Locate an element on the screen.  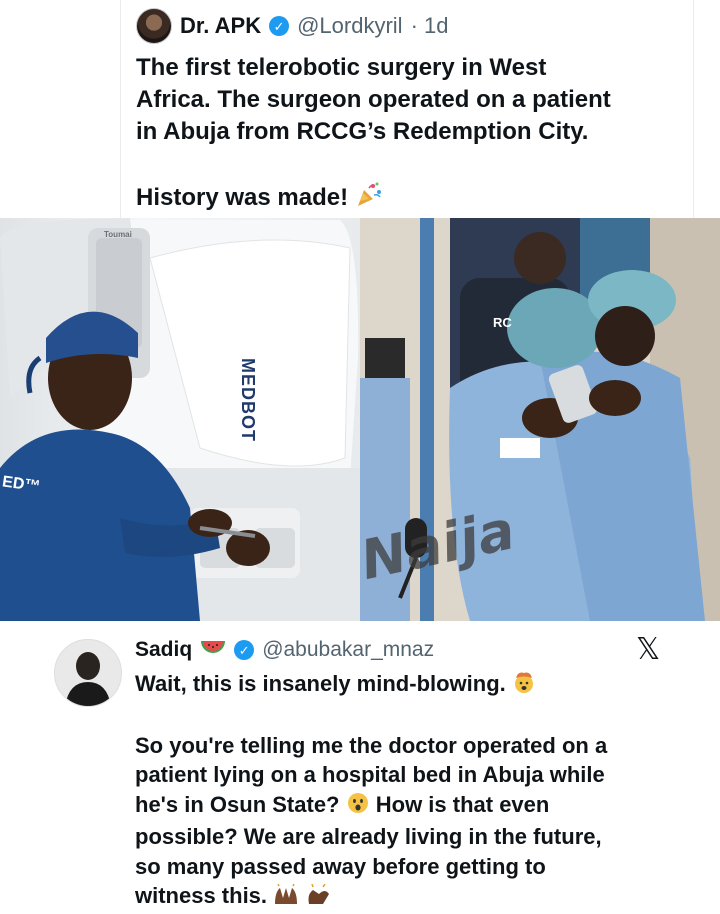
author-name: Dr. APK is located at coordinates (220, 26).